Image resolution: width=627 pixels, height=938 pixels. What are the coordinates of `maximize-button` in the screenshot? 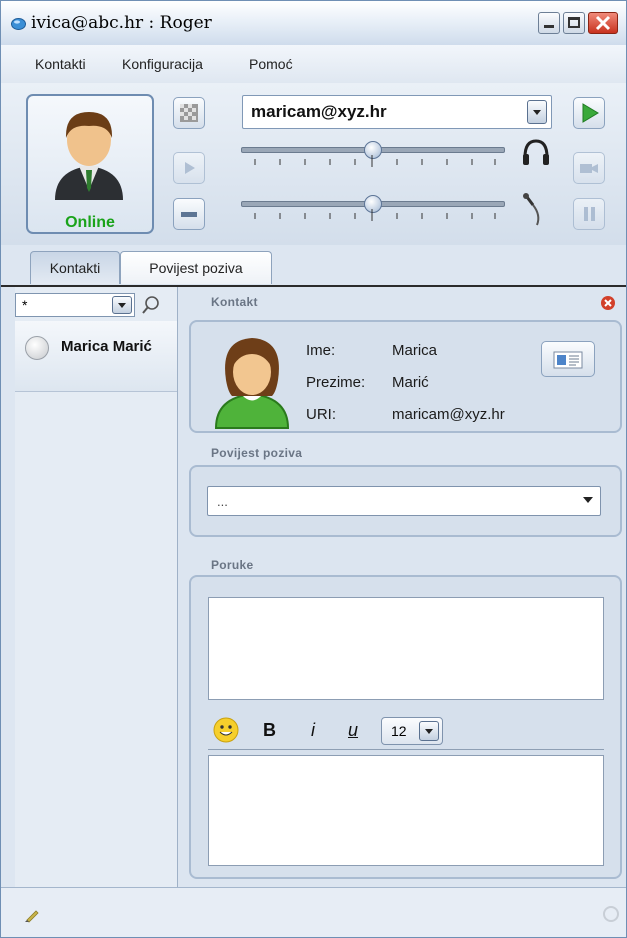 It's located at (574, 23).